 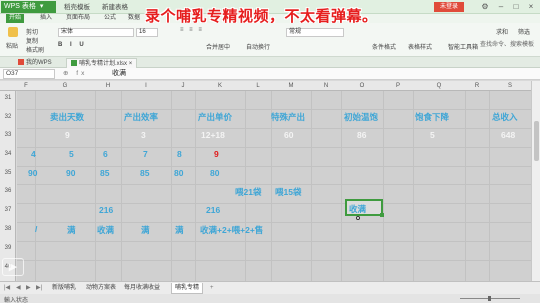 I want to click on close-icon: ×, so click(x=531, y=7).